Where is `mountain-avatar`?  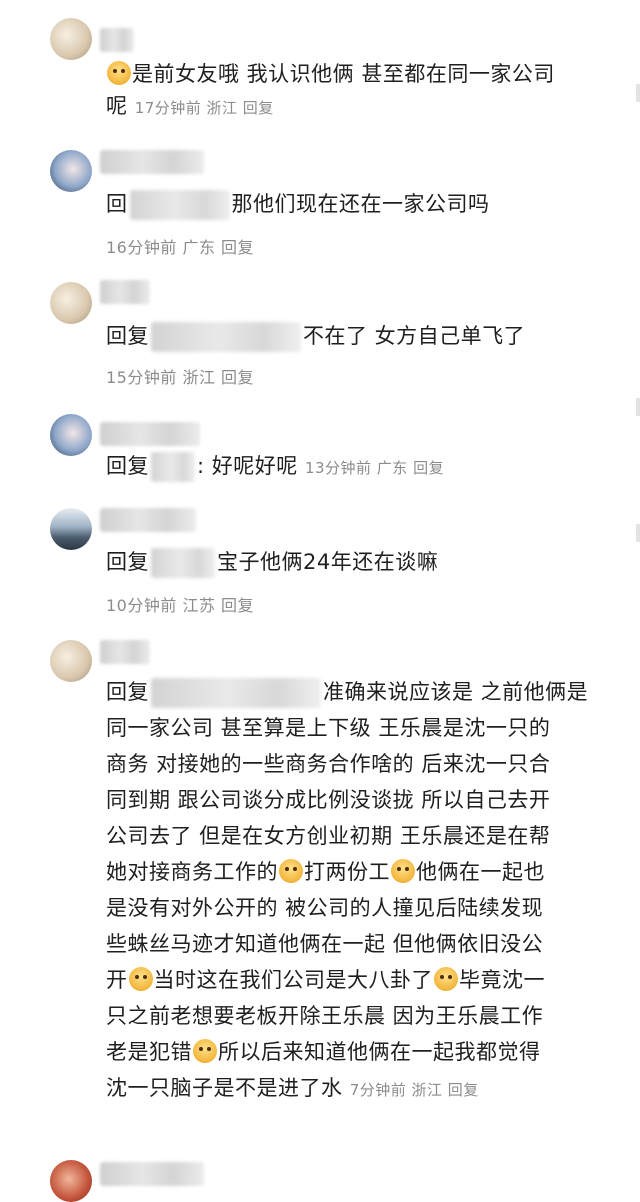 mountain-avatar is located at coordinates (71, 529).